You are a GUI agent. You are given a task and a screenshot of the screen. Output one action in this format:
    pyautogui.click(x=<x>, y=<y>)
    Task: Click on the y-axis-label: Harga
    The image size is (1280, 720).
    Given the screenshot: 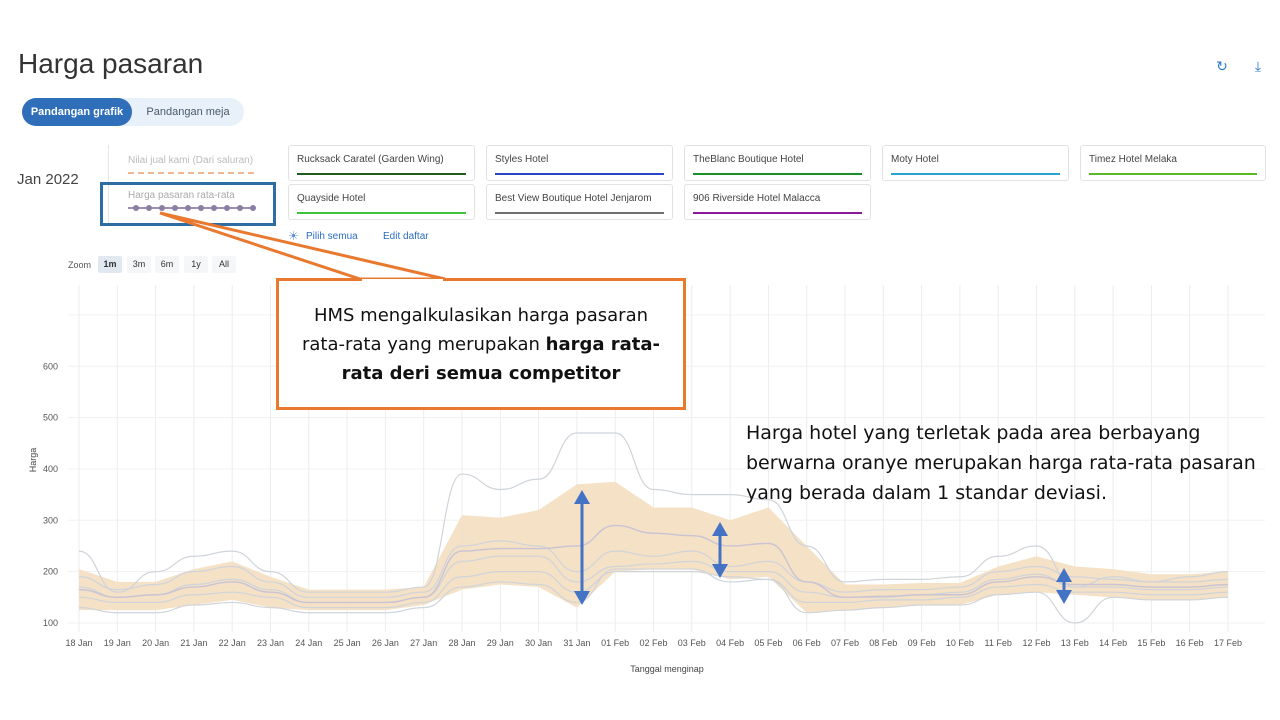 What is the action you would take?
    pyautogui.click(x=33, y=460)
    